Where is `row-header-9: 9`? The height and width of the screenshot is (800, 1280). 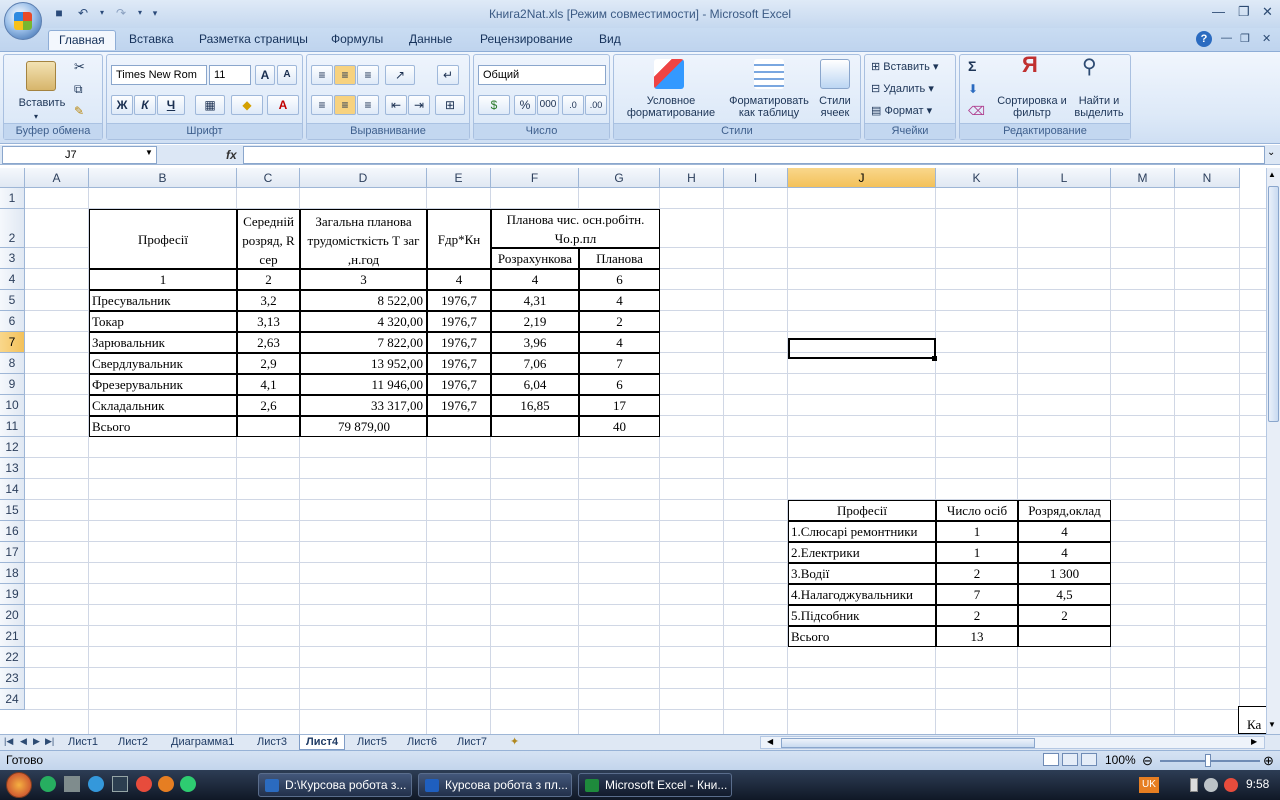 row-header-9: 9 is located at coordinates (12, 384).